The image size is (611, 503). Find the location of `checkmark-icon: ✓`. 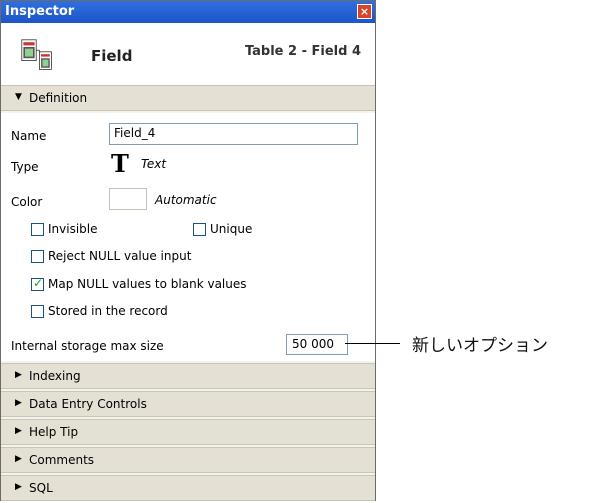

checkmark-icon: ✓ is located at coordinates (38, 283).